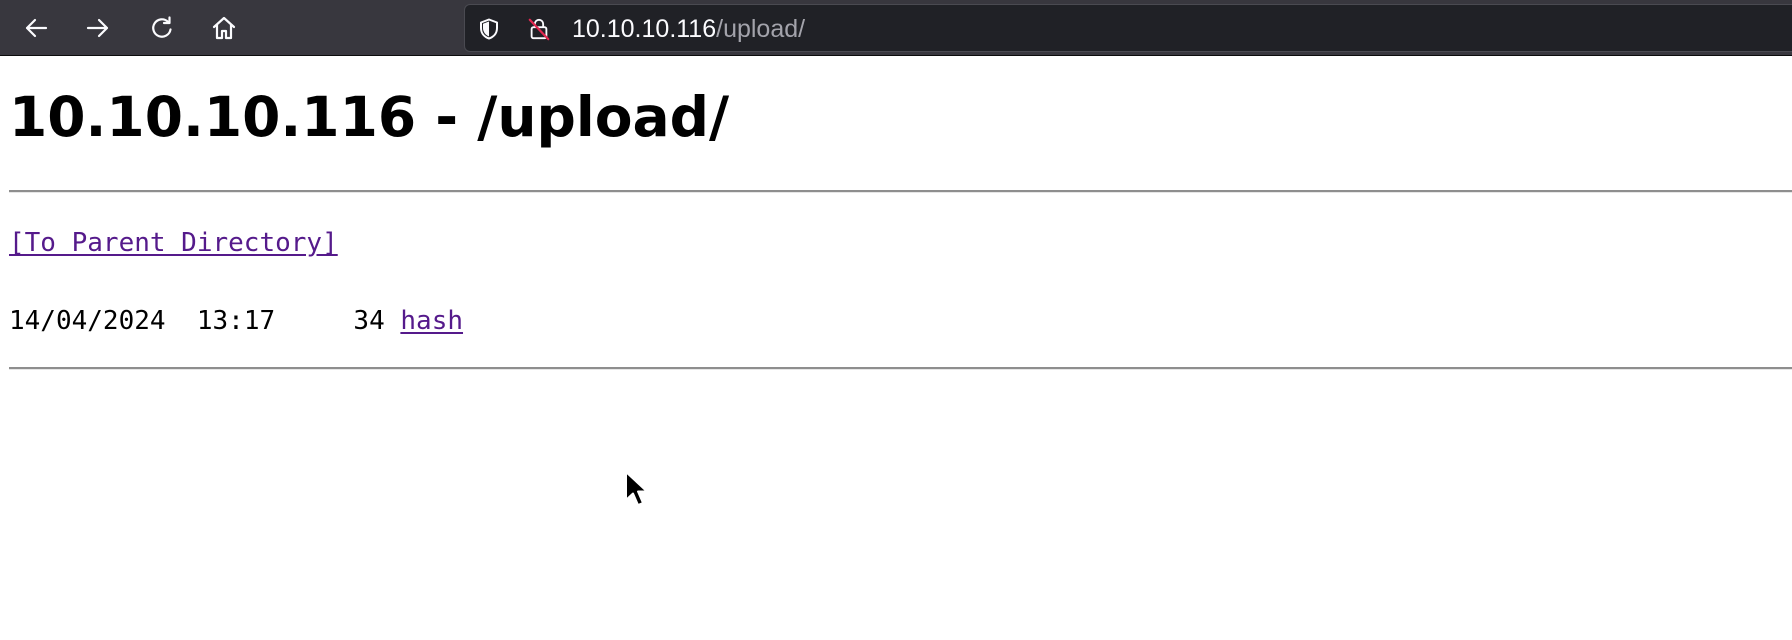 The image size is (1792, 640). I want to click on parent-directory-link: [To Parent Directory], so click(173, 243).